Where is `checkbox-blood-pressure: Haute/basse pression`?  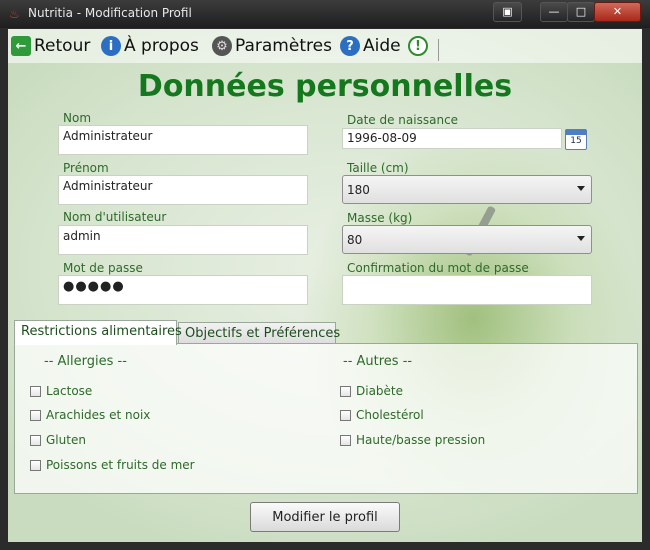
checkbox-blood-pressure: Haute/basse pression is located at coordinates (412, 440).